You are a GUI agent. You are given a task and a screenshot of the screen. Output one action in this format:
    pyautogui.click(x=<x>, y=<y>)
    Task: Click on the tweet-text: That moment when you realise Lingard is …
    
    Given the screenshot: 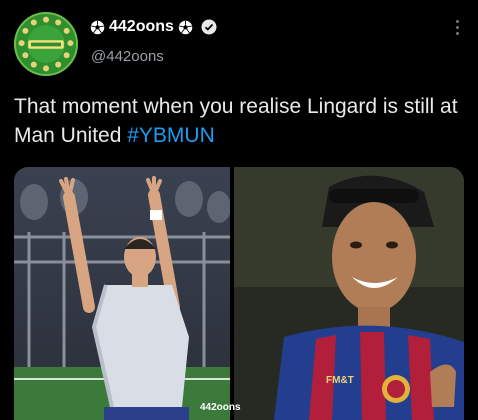 What is the action you would take?
    pyautogui.click(x=239, y=121)
    